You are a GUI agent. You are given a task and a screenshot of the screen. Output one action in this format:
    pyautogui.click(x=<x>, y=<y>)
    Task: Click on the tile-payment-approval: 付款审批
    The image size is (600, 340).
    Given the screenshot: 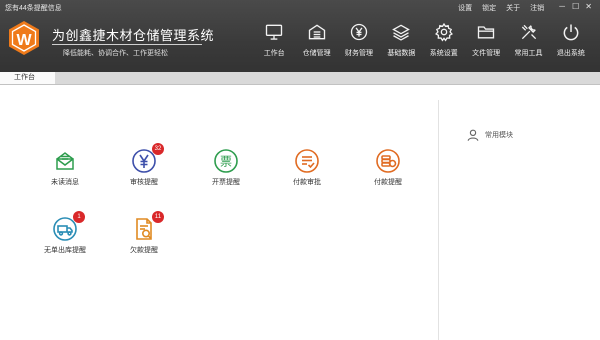 What is the action you would take?
    pyautogui.click(x=307, y=167)
    